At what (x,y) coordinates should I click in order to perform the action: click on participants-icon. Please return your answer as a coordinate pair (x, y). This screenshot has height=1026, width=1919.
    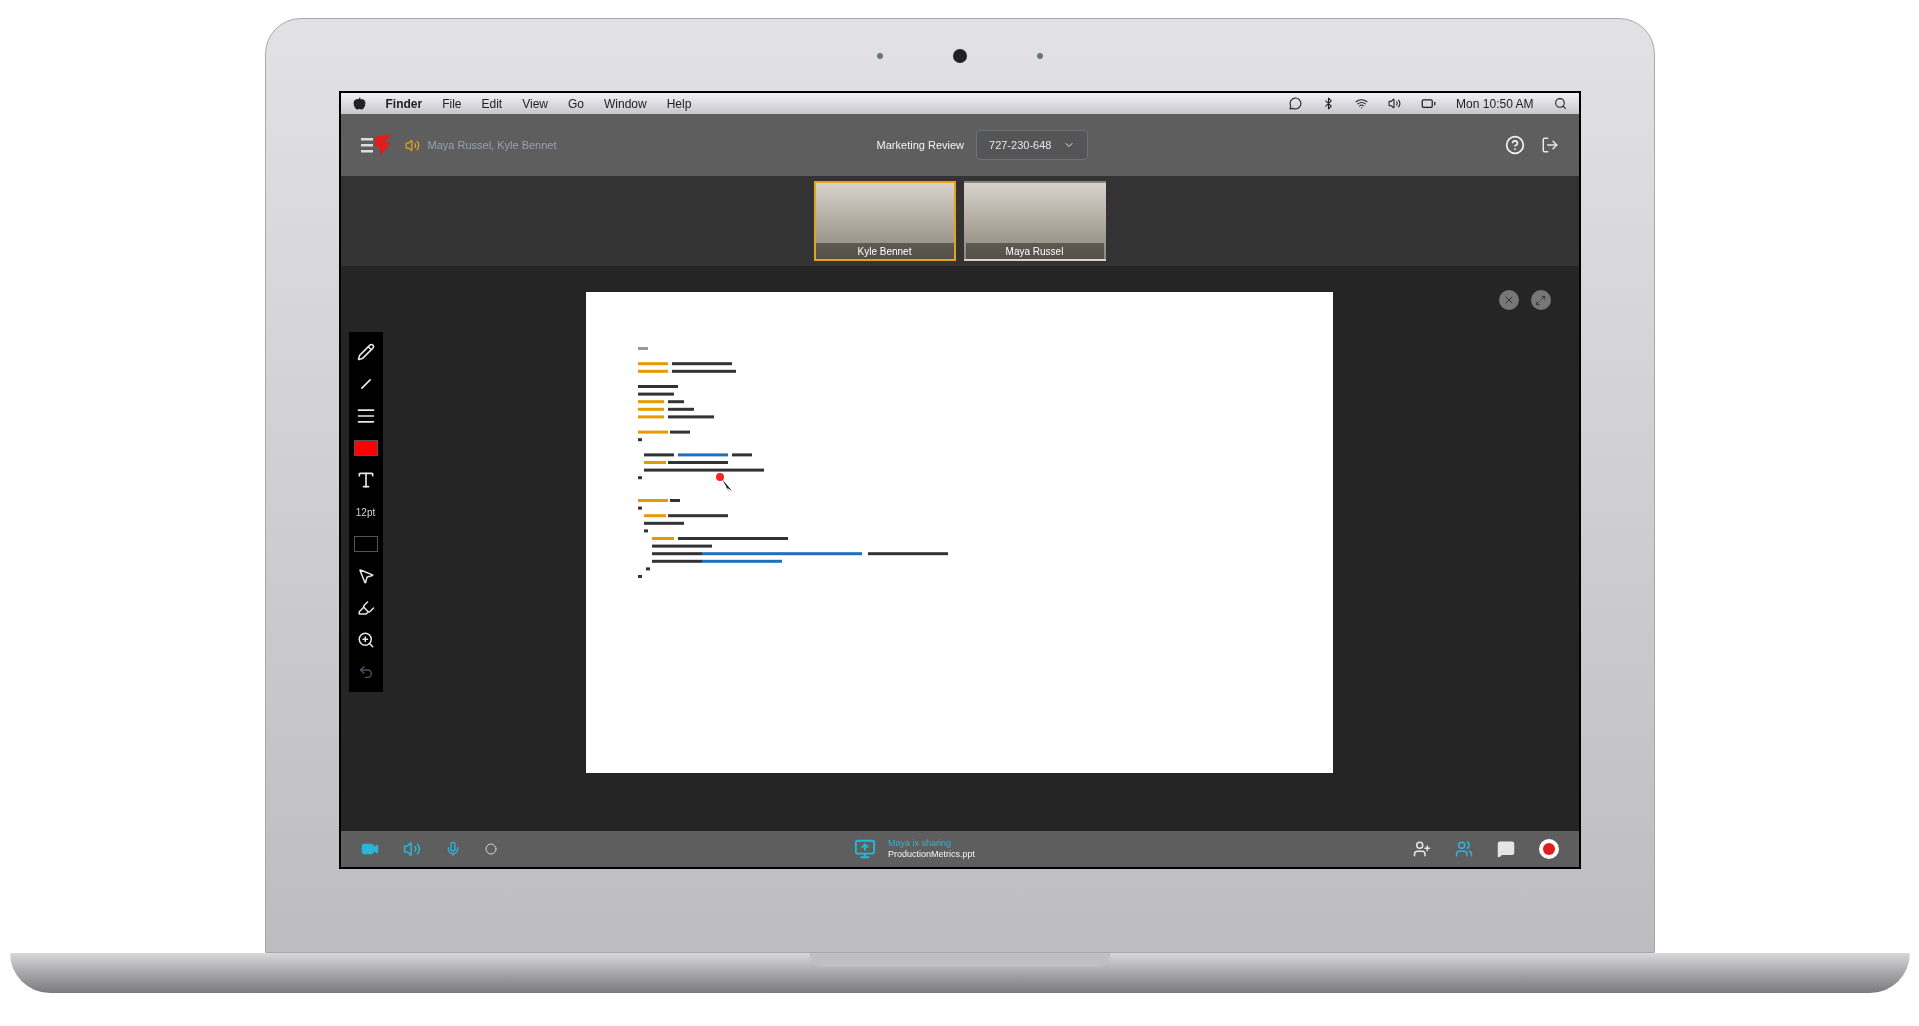
    Looking at the image, I should click on (1463, 849).